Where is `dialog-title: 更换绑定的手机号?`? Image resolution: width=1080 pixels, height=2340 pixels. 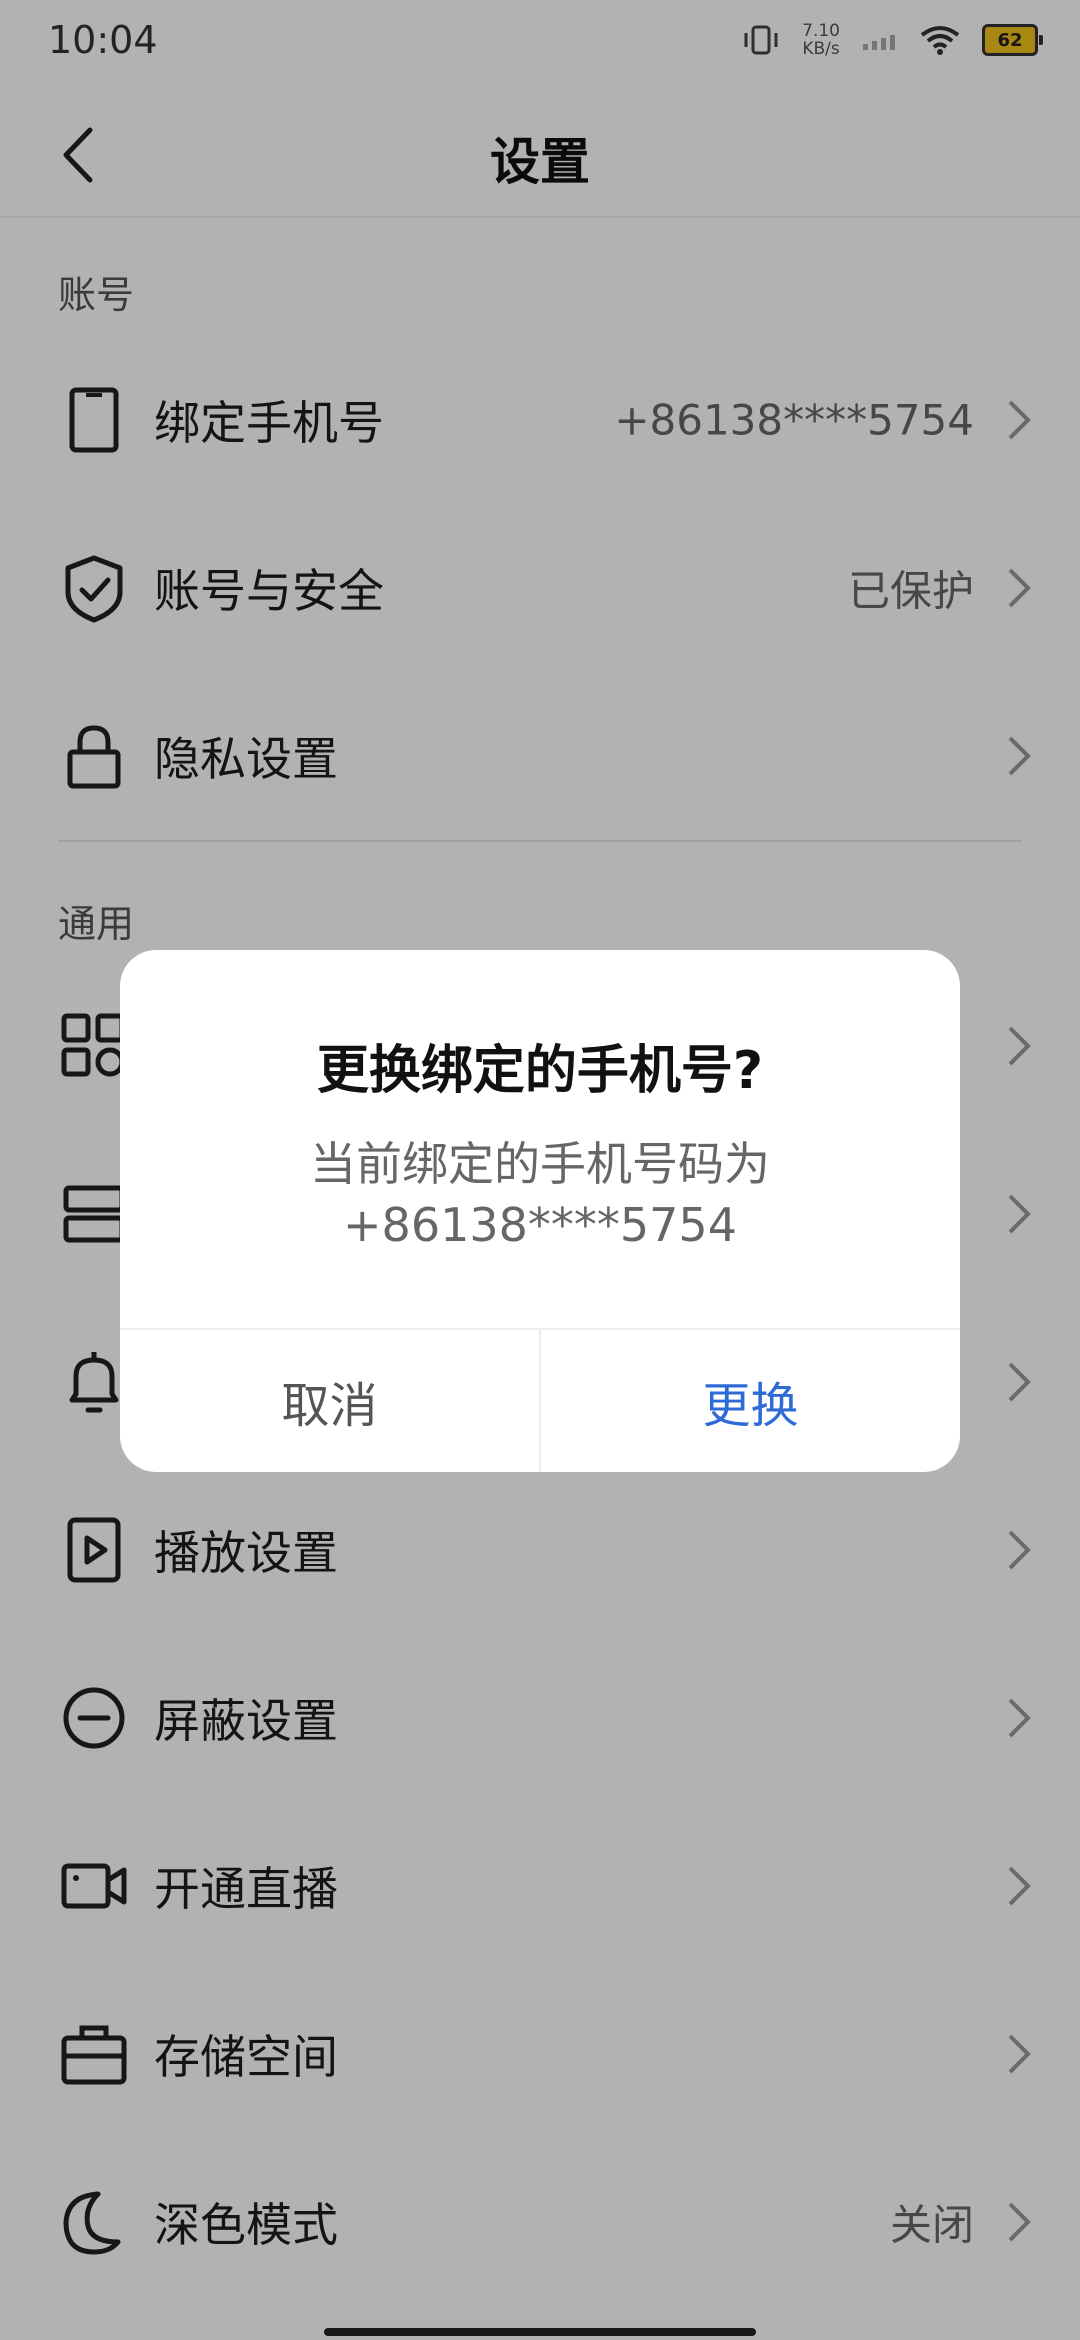 dialog-title: 更换绑定的手机号? is located at coordinates (540, 1071).